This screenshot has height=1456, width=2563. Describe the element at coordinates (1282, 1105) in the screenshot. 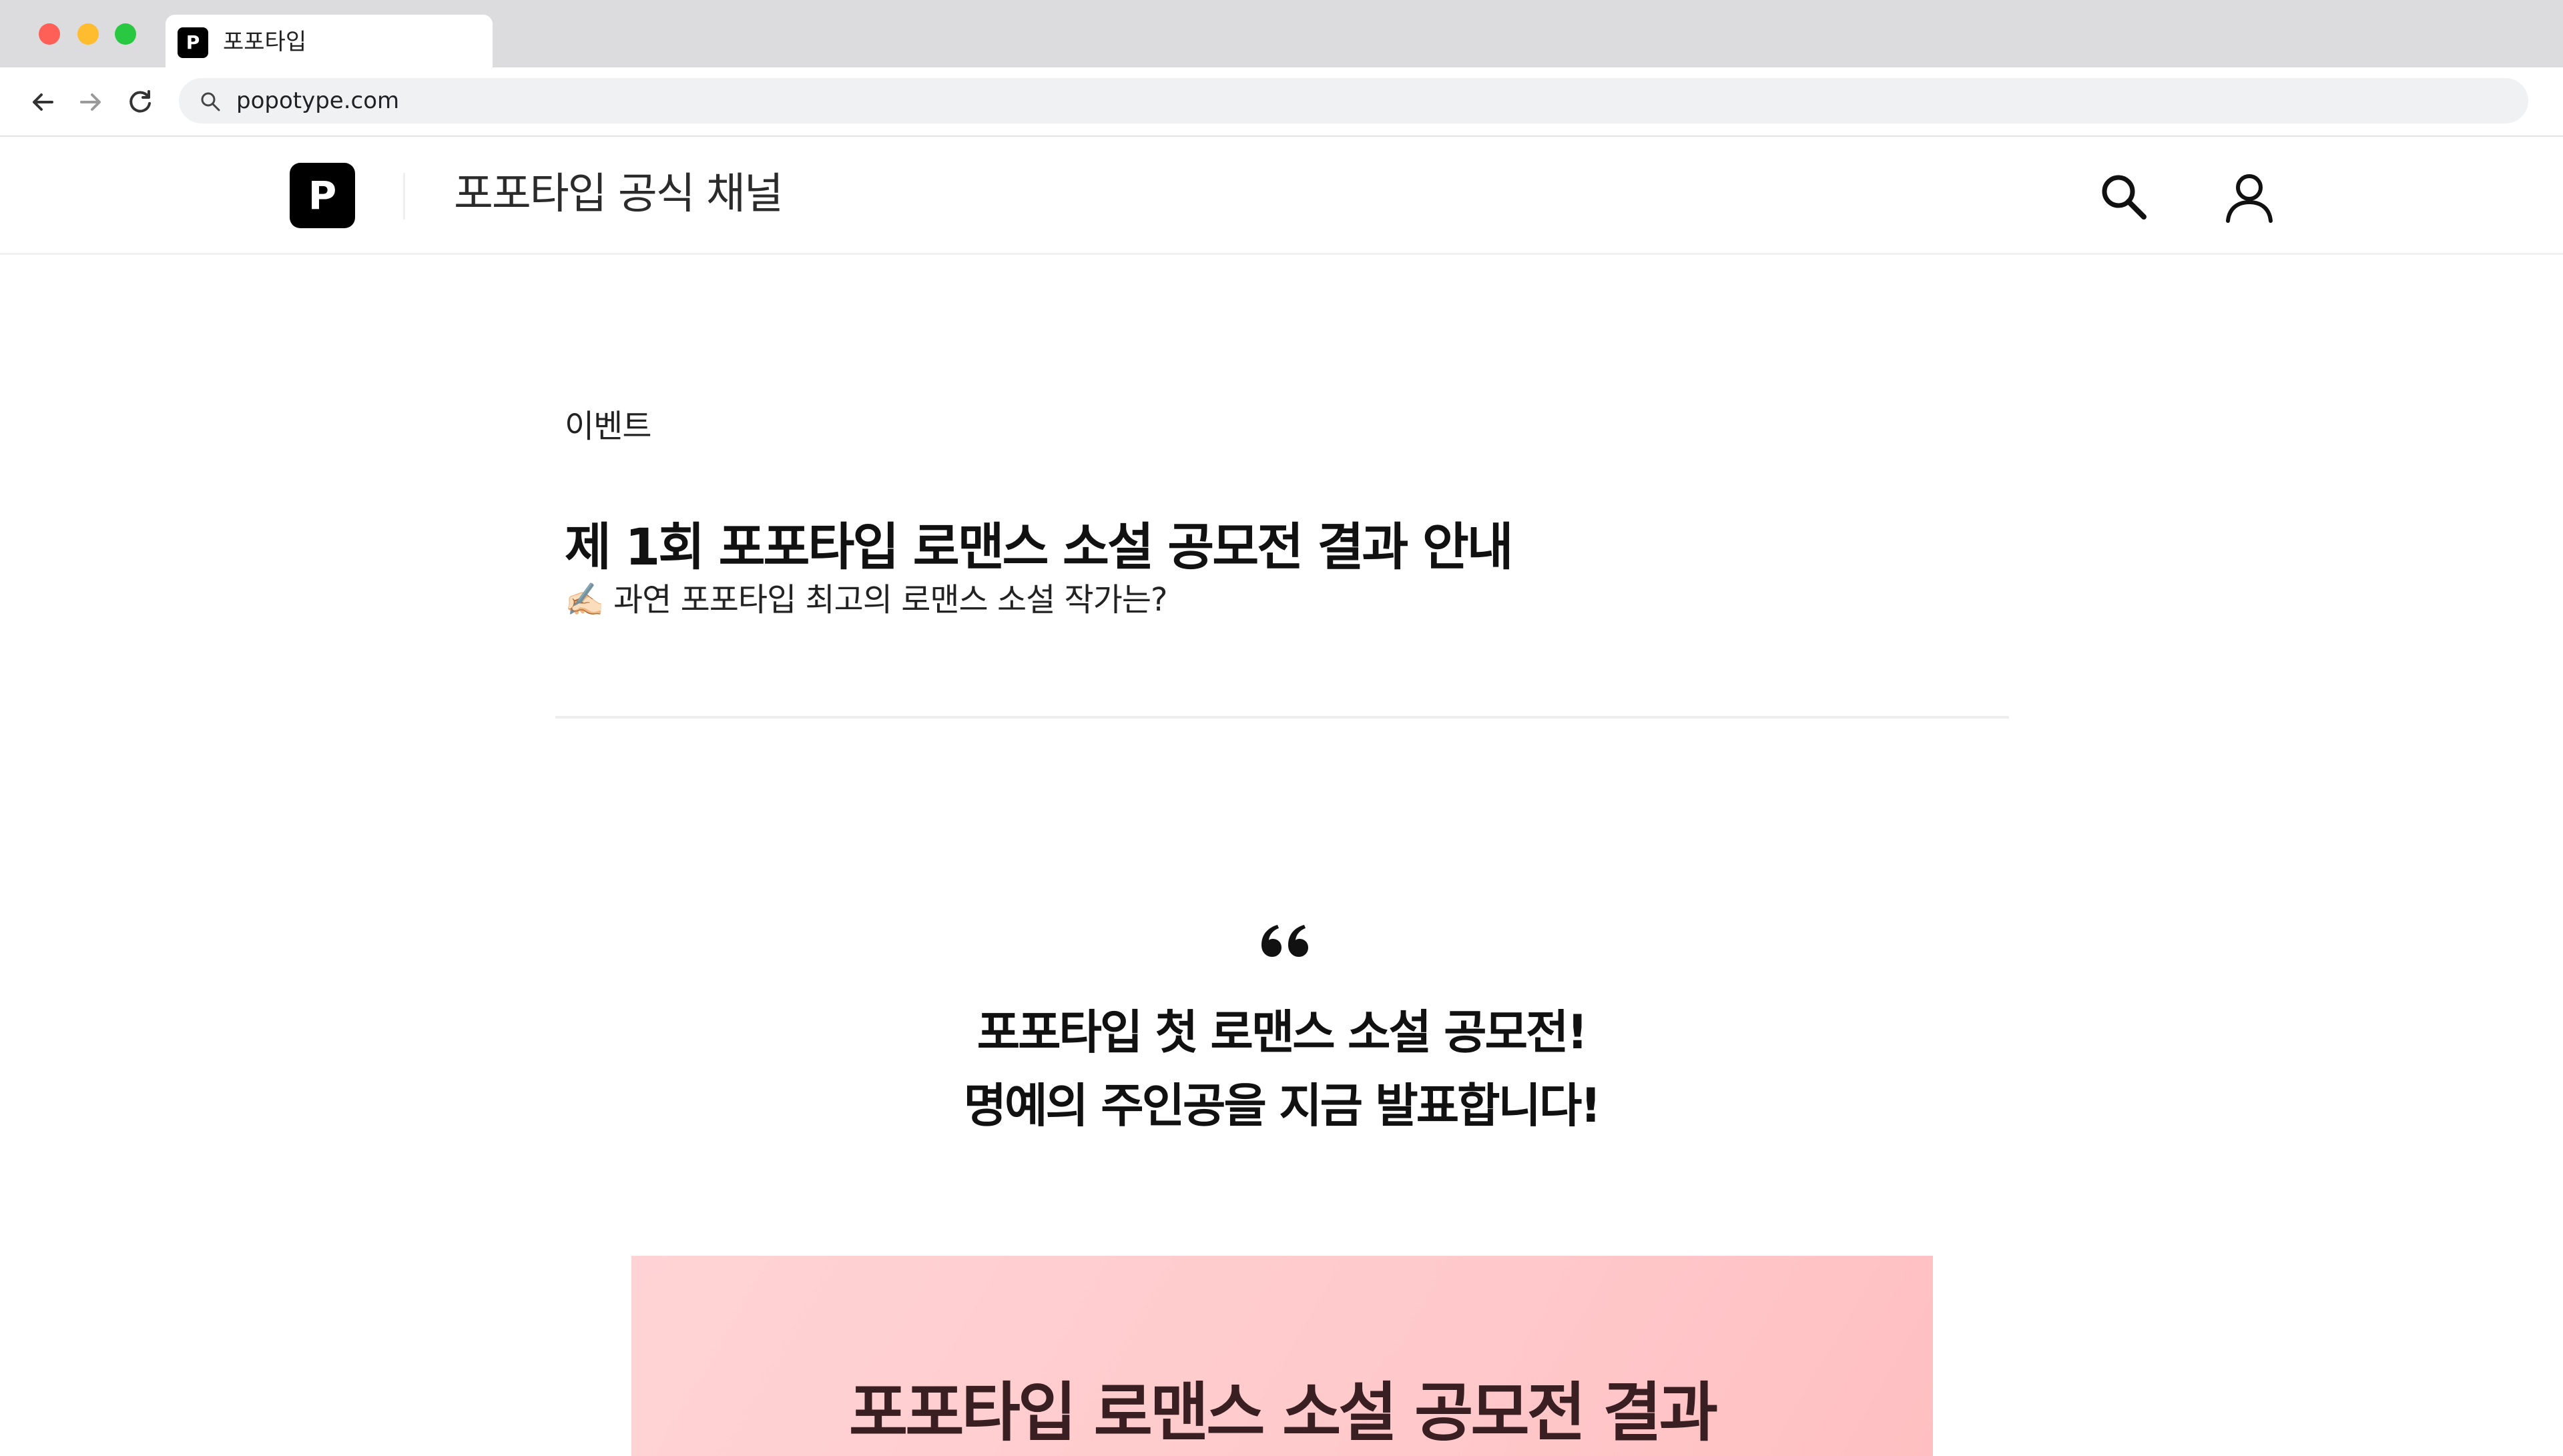

I see `quote-line-2: 명예의 주인공을 지금 발표합니다!` at that location.